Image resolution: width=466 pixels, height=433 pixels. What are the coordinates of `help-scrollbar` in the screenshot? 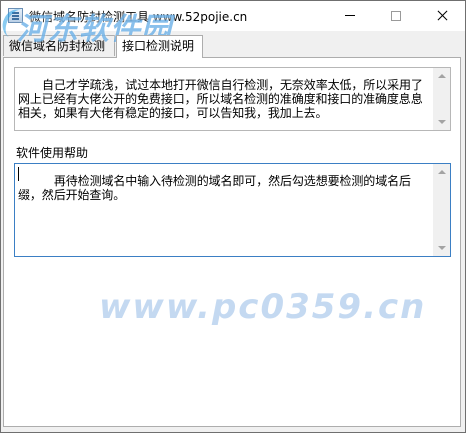 It's located at (441, 210).